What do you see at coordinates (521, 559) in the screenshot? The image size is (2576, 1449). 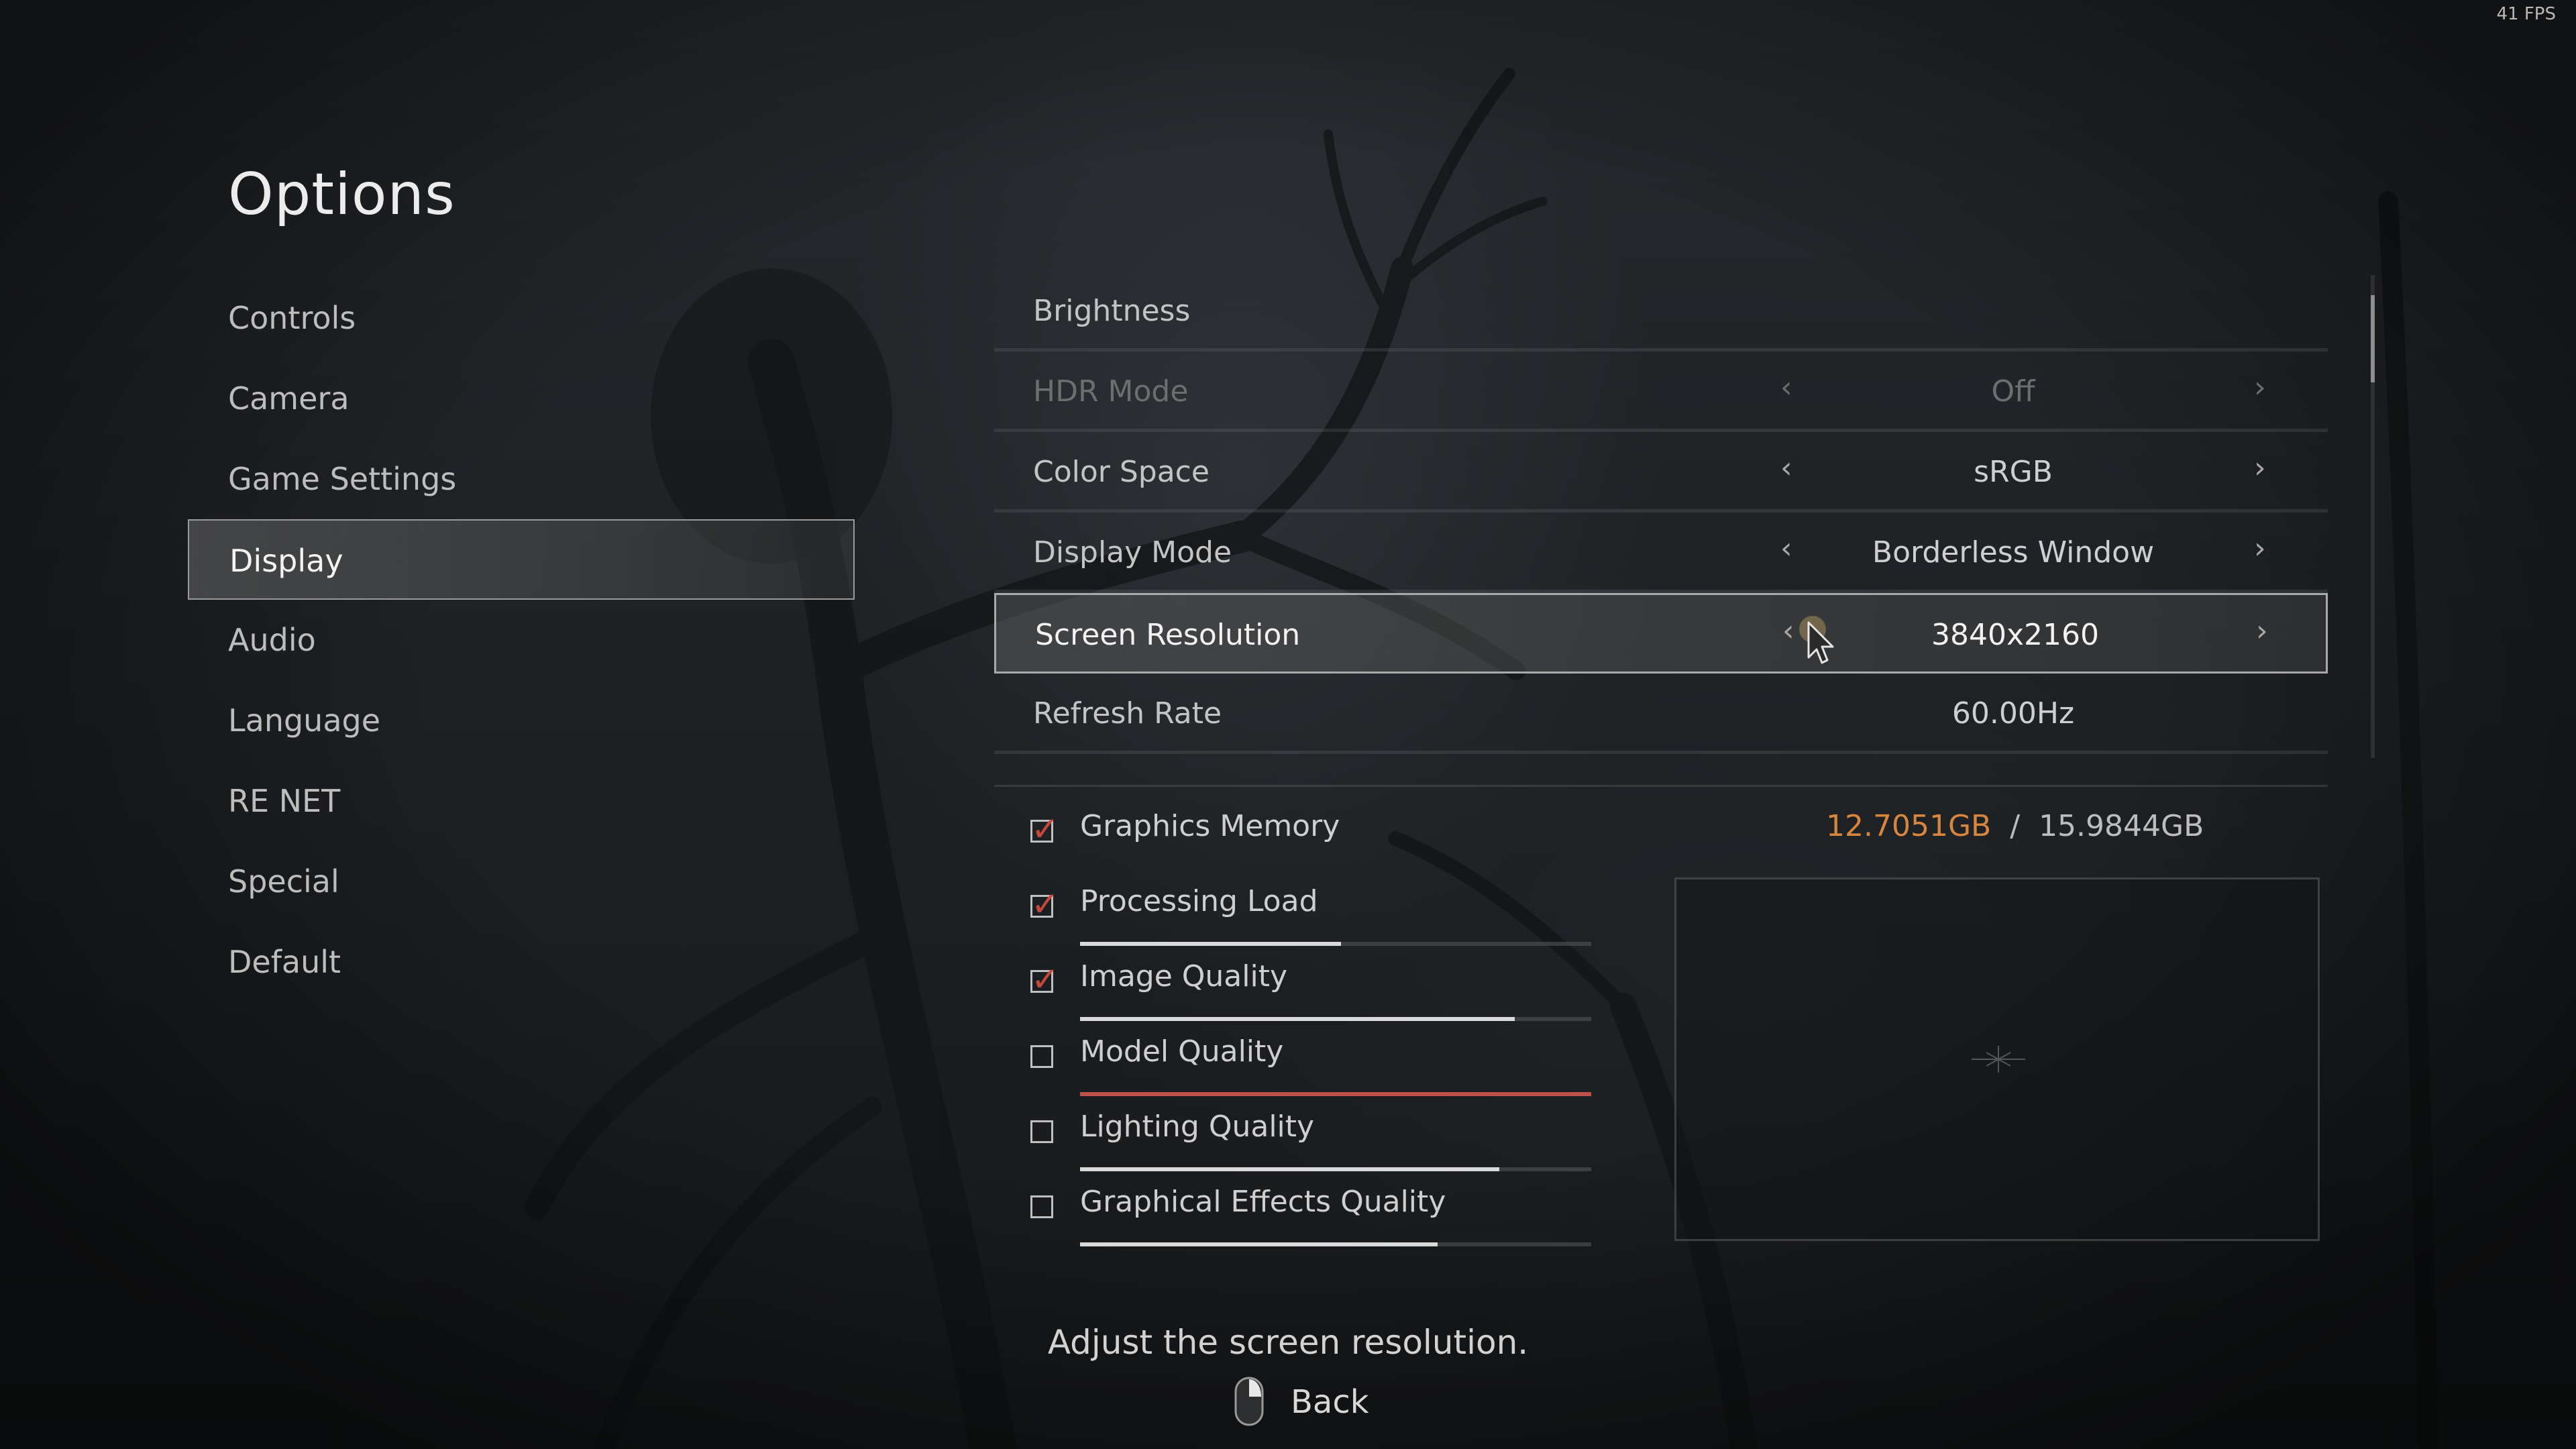 I see `sidebar-item-display: Display` at bounding box center [521, 559].